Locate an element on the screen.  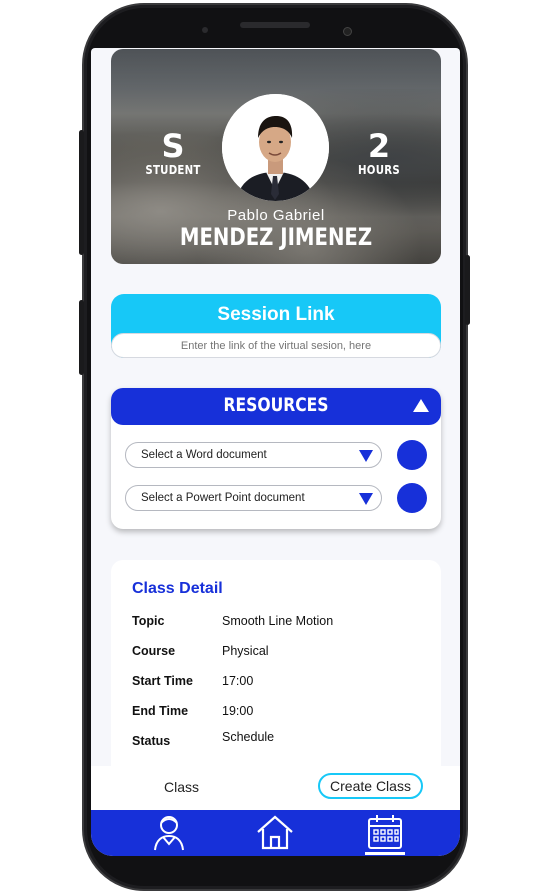
calendar-icon is located at coordinates (385, 832).